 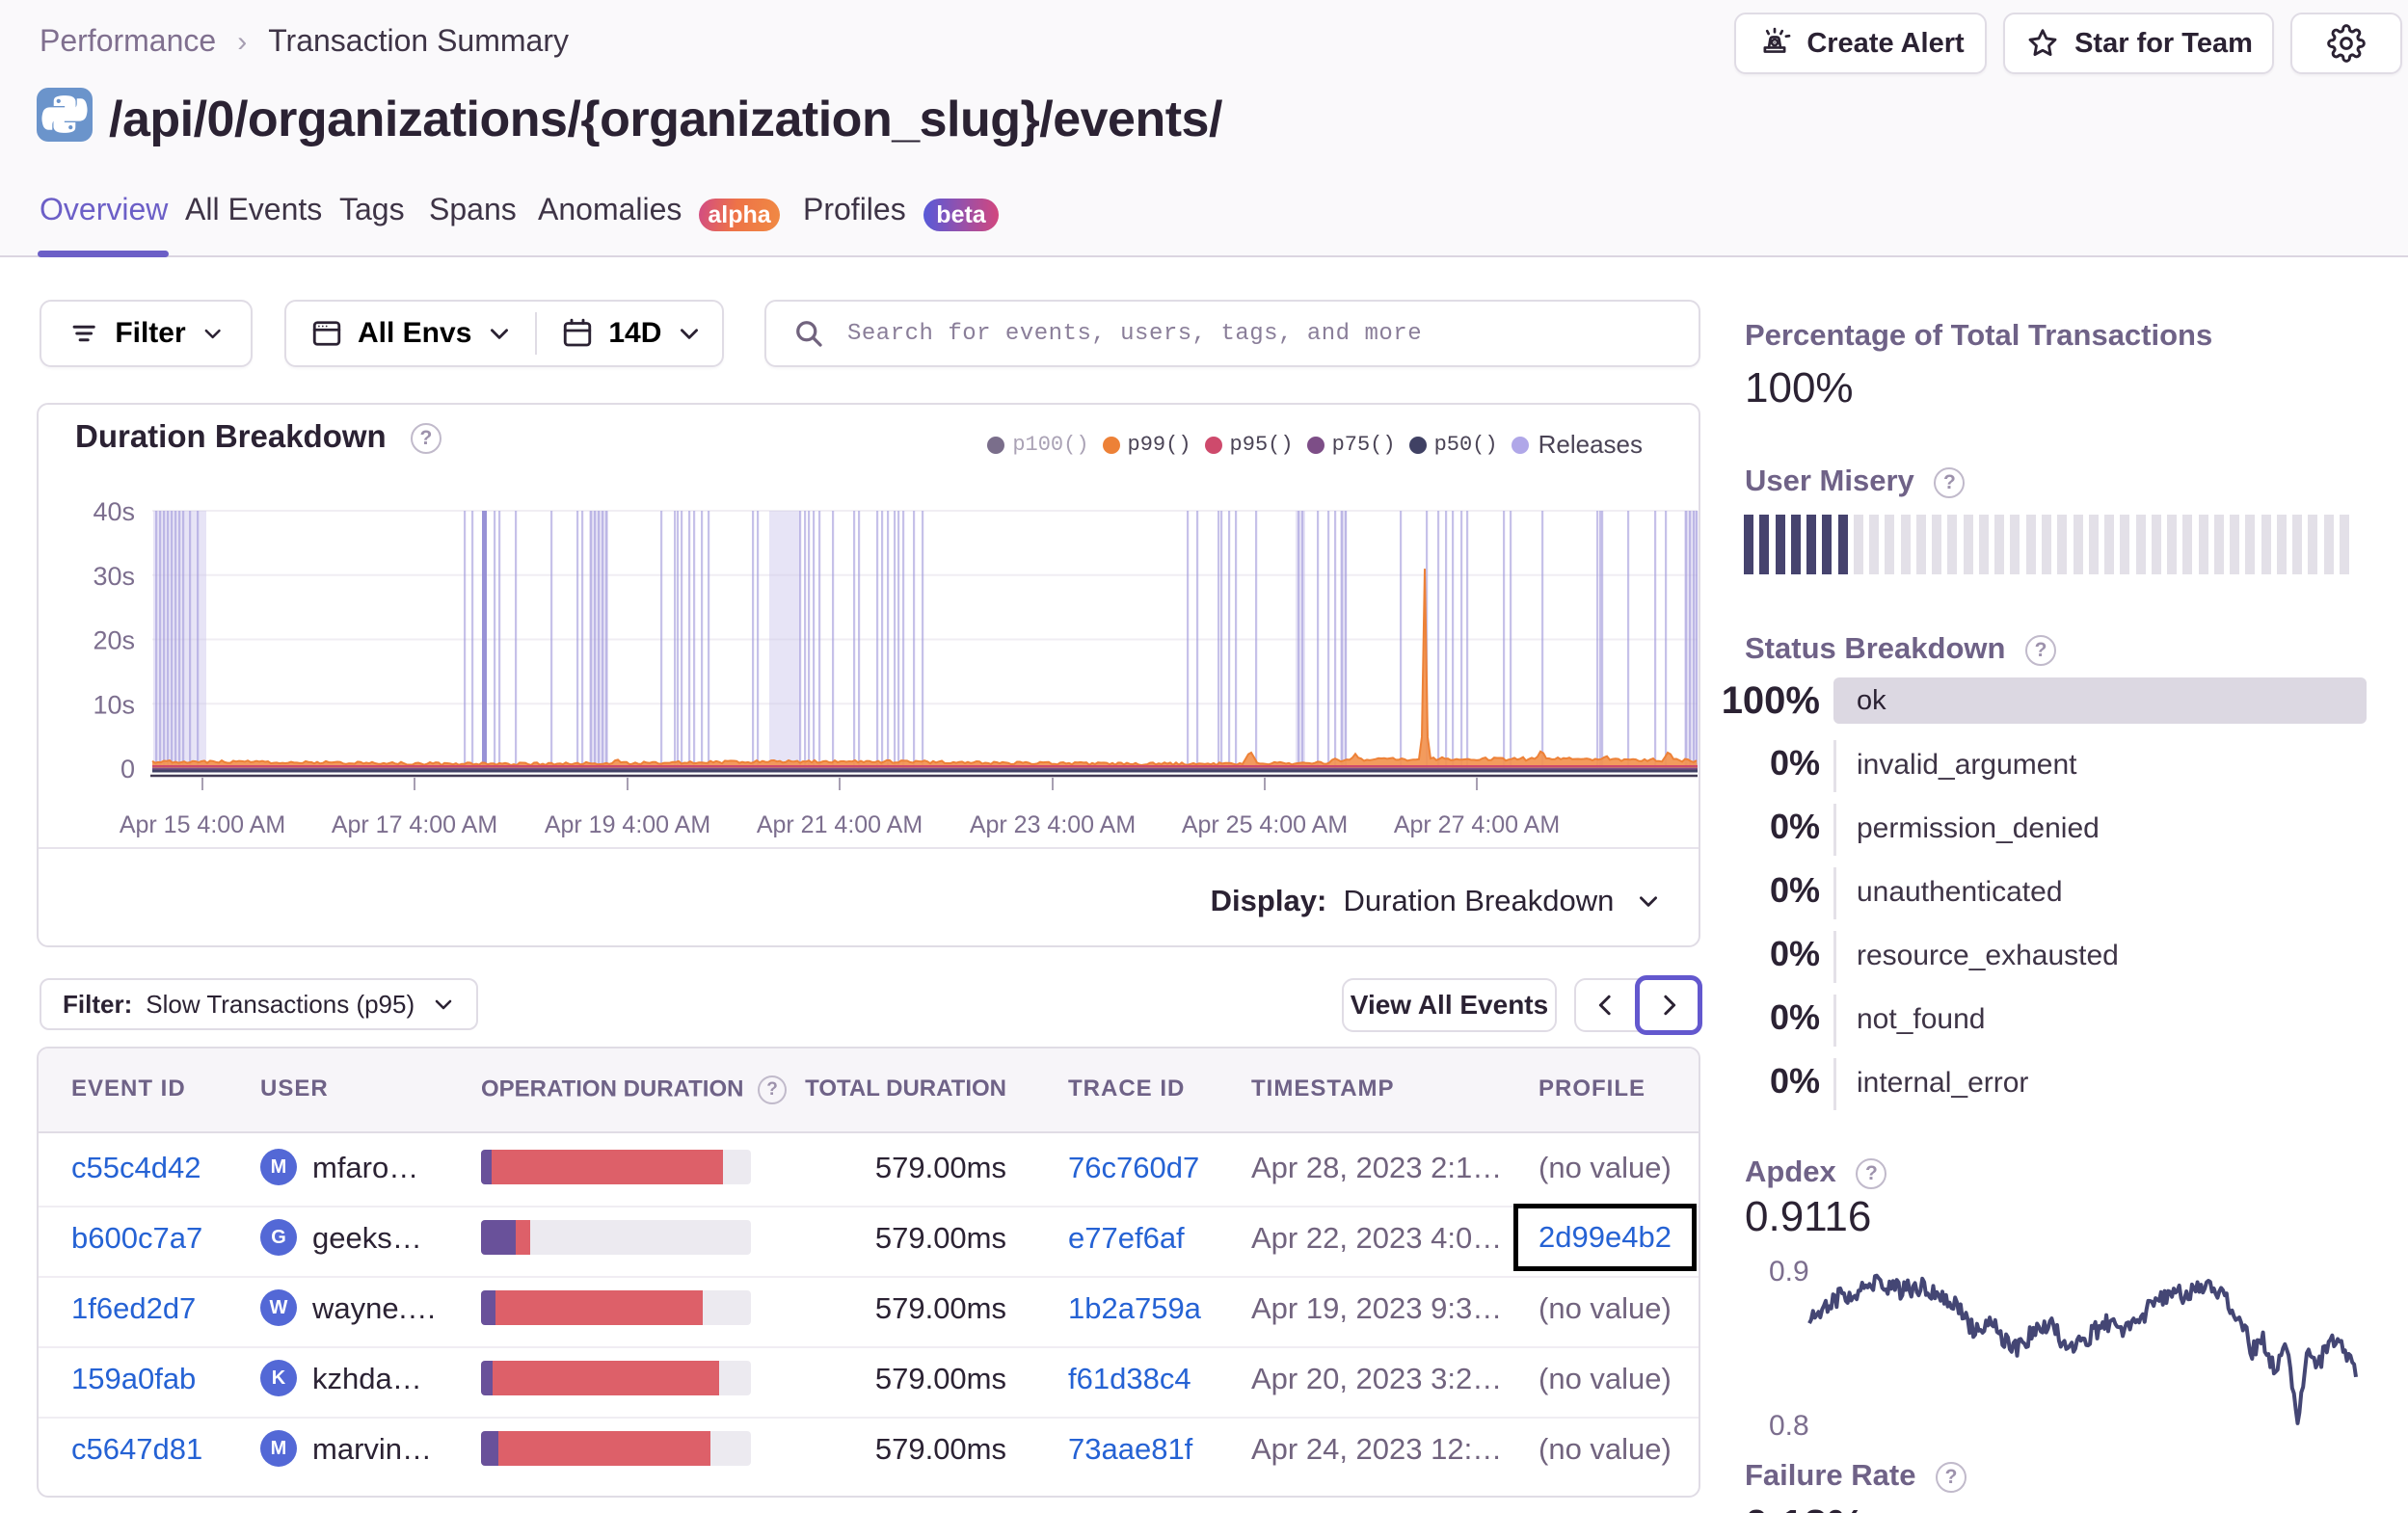 I want to click on svg-text: 10s, so click(x=114, y=704).